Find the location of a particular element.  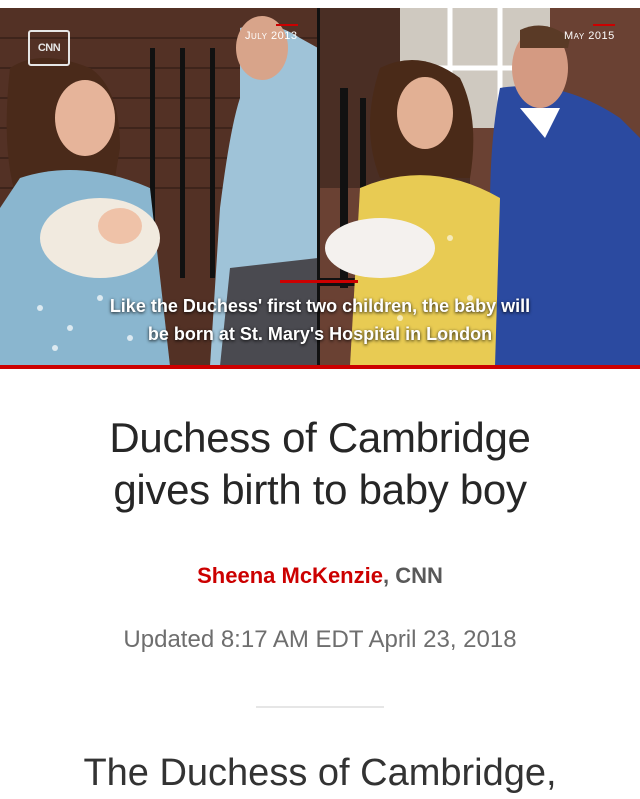

author-link: Sheena McKenzie is located at coordinates (290, 575).